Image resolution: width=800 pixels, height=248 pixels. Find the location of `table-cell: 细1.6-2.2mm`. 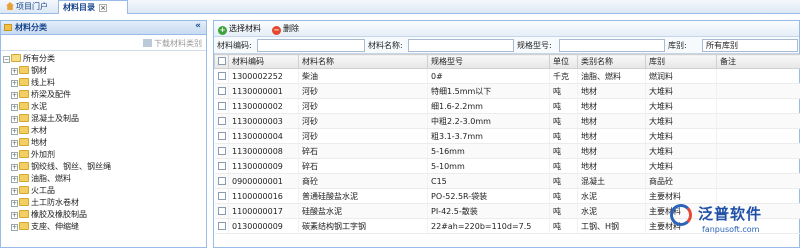

table-cell: 细1.6-2.2mm is located at coordinates (488, 106).